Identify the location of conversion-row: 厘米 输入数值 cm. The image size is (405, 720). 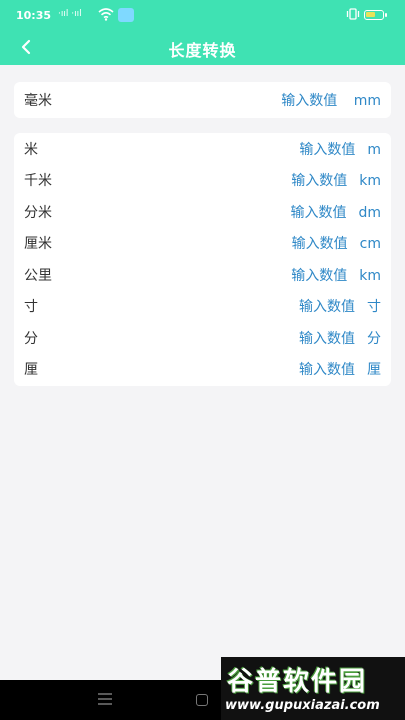
(202, 244).